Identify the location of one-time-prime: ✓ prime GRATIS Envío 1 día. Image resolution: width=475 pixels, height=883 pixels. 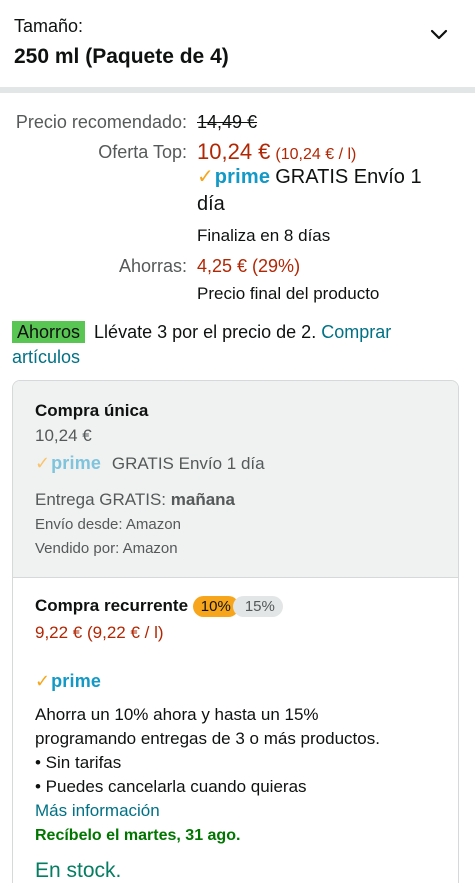
(150, 463).